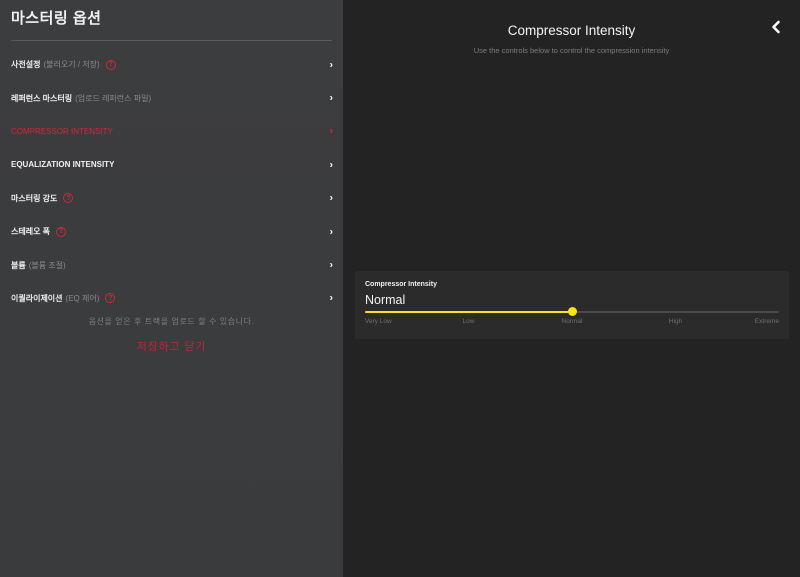  Describe the element at coordinates (171, 298) in the screenshot. I see `menu-item-equalization: 이퀄라이제이션 (EQ 제어) ? ›` at that location.